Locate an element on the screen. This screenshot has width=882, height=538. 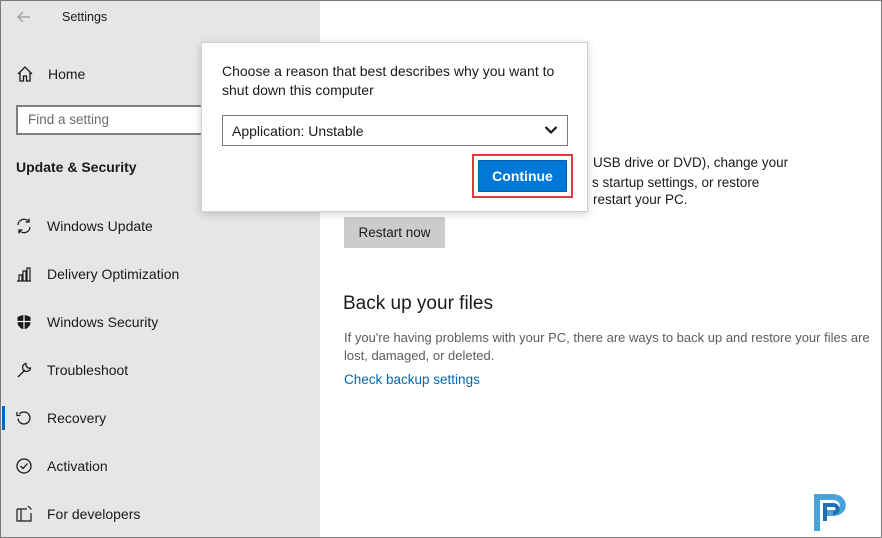
sidebar-item-label: Delivery Optimization is located at coordinates (113, 274).